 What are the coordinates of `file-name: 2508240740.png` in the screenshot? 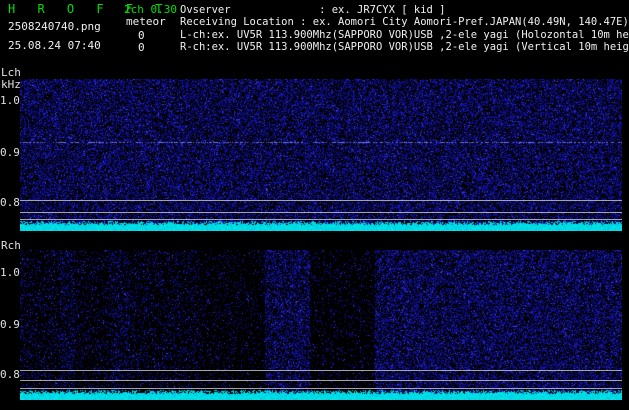 It's located at (54, 26).